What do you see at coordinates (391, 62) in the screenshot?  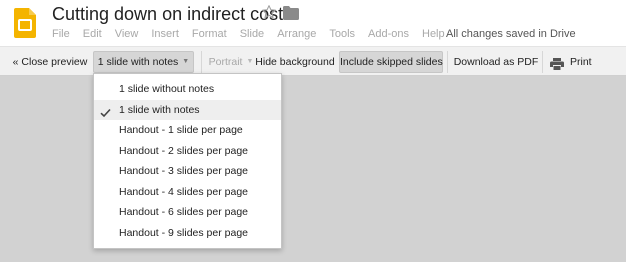 I see `include-skipped-slides-button: Include skipped slides` at bounding box center [391, 62].